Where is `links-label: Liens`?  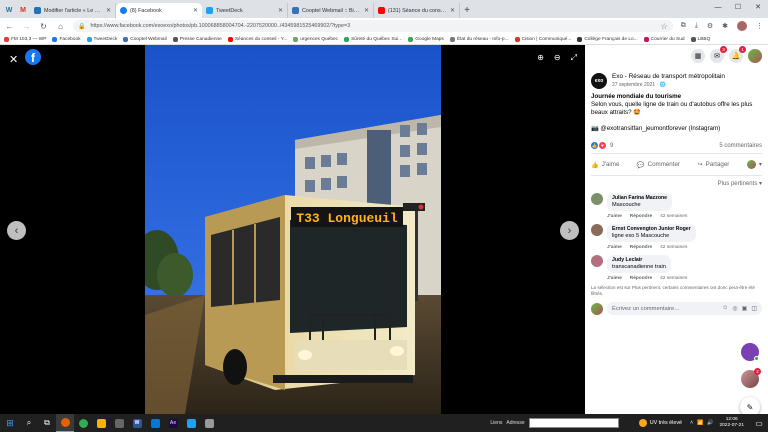
links-label: Liens is located at coordinates (496, 423).